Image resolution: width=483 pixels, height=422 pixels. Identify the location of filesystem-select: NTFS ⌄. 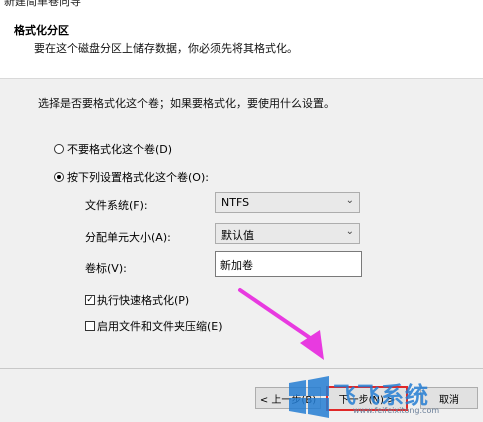
(287, 202).